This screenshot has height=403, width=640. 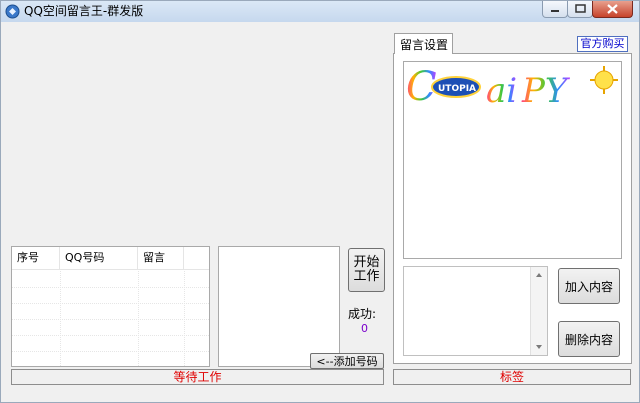 What do you see at coordinates (589, 286) in the screenshot?
I see `add-content-button: 加入内容` at bounding box center [589, 286].